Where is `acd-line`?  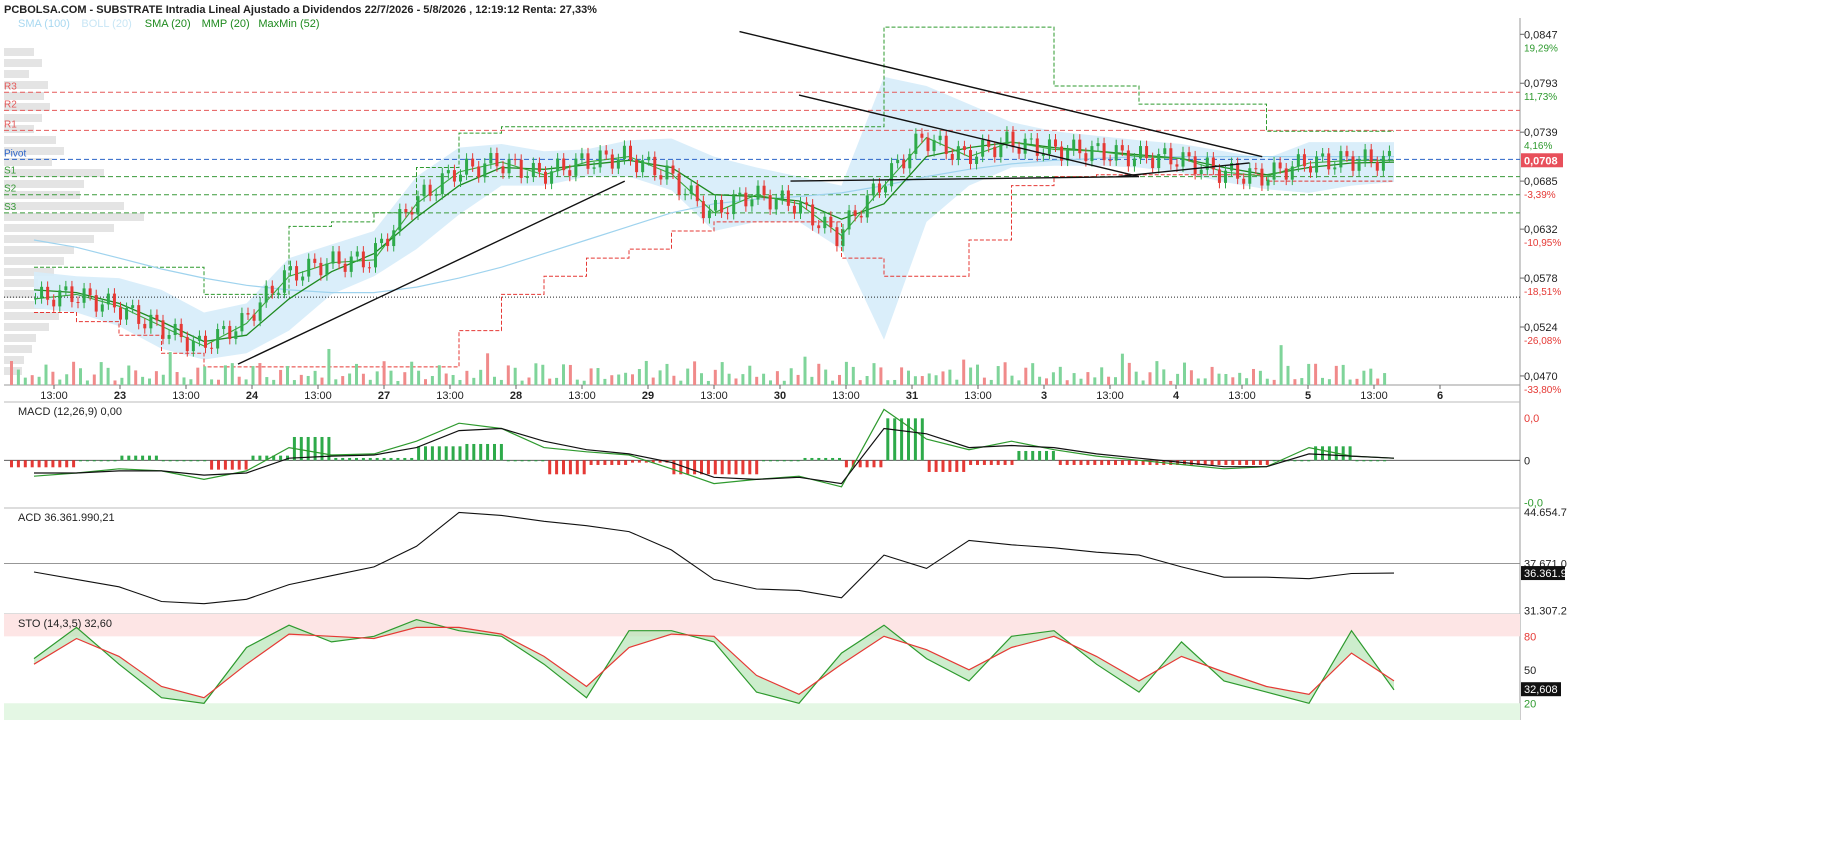
acd-line is located at coordinates (714, 558).